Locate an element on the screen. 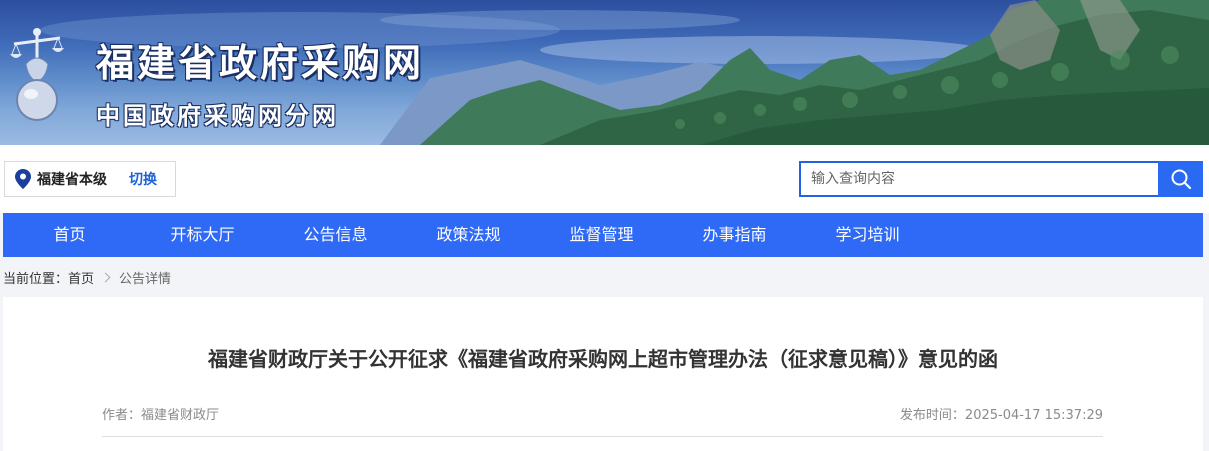 The width and height of the screenshot is (1209, 451). search-button is located at coordinates (1180, 179).